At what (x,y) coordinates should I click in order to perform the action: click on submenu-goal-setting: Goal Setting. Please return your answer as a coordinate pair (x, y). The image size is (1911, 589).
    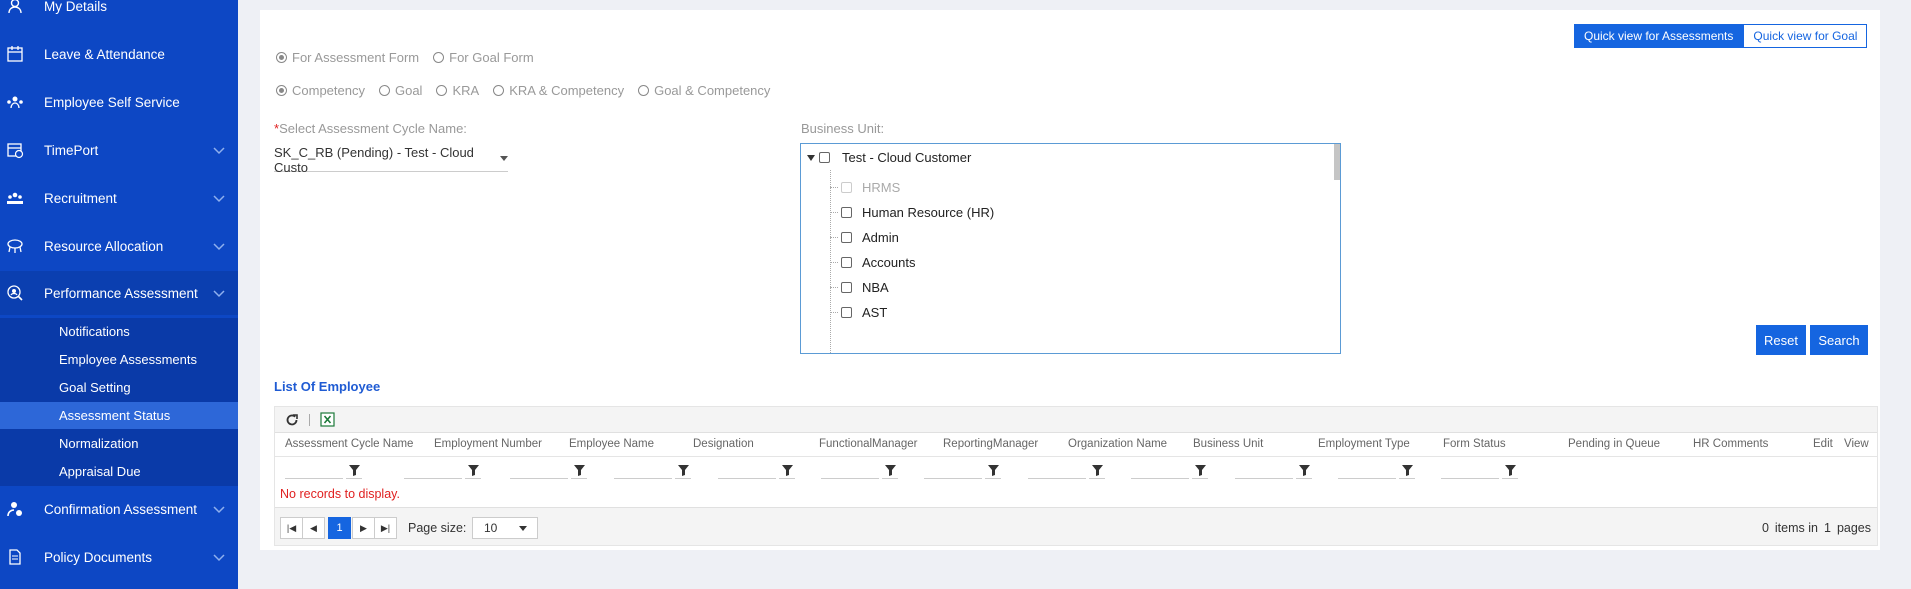
    Looking at the image, I should click on (119, 387).